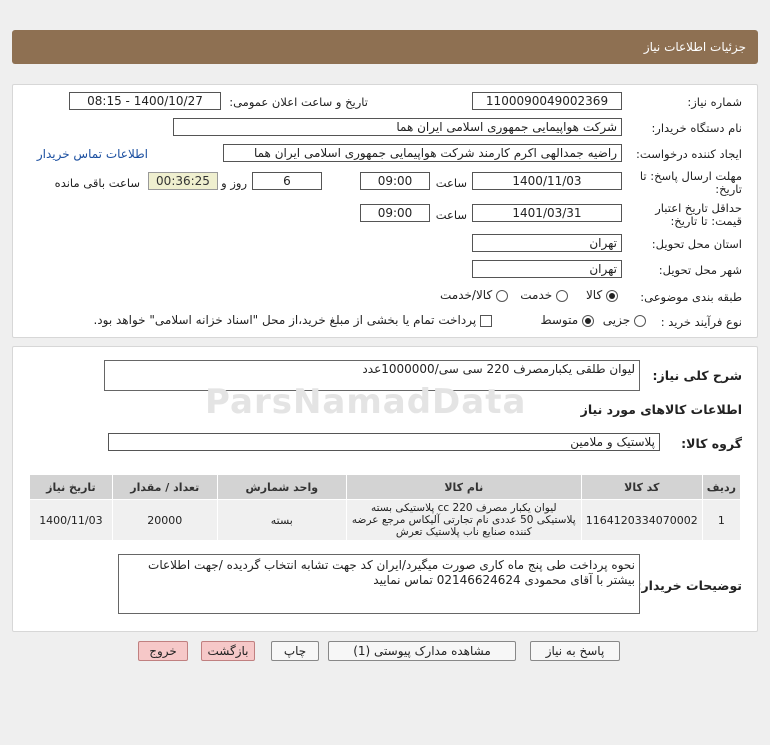 The width and height of the screenshot is (770, 745). I want to click on row-index: 1, so click(721, 520).